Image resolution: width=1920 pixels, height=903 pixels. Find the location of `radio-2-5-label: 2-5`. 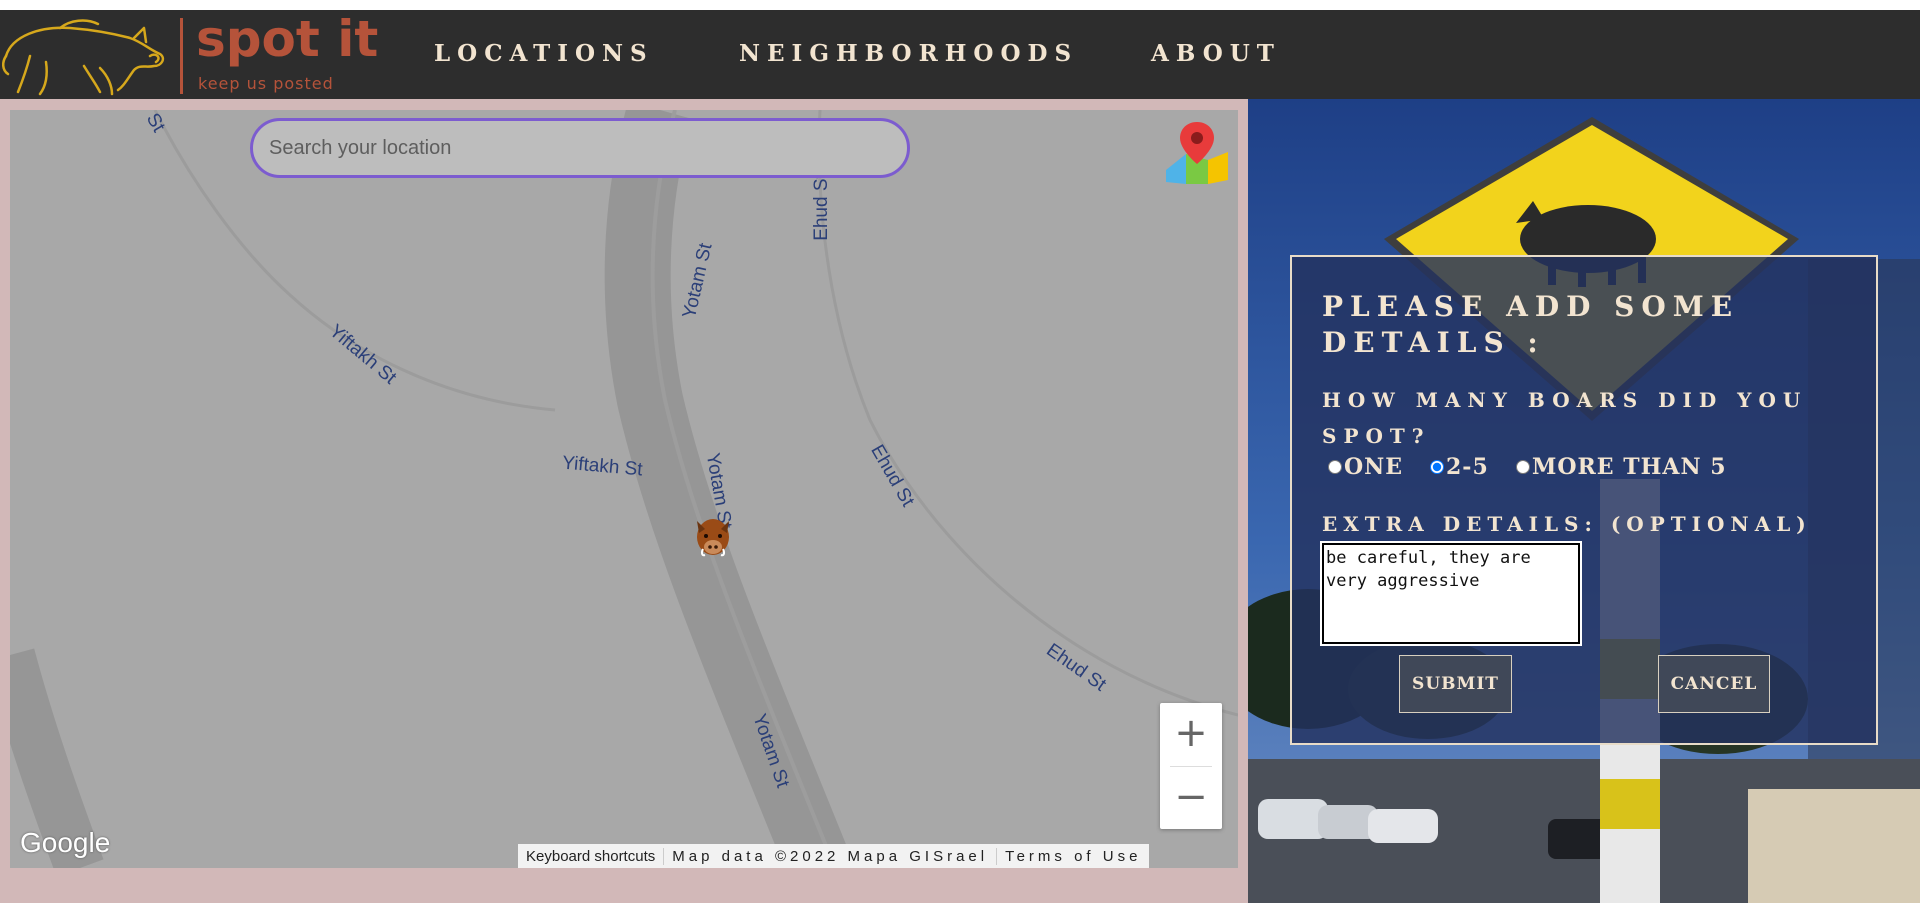

radio-2-5-label: 2-5 is located at coordinates (1467, 467).